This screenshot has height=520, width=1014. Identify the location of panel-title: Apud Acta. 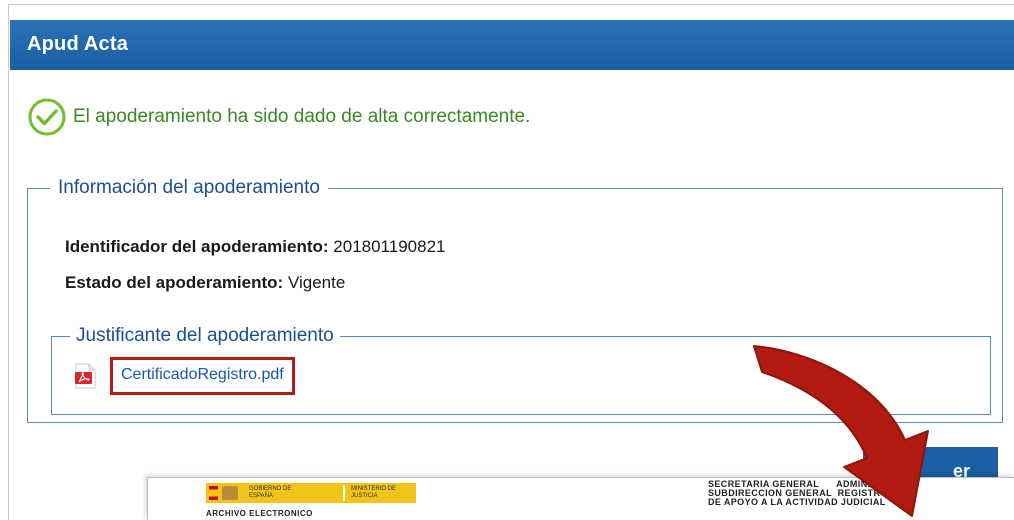
(78, 44).